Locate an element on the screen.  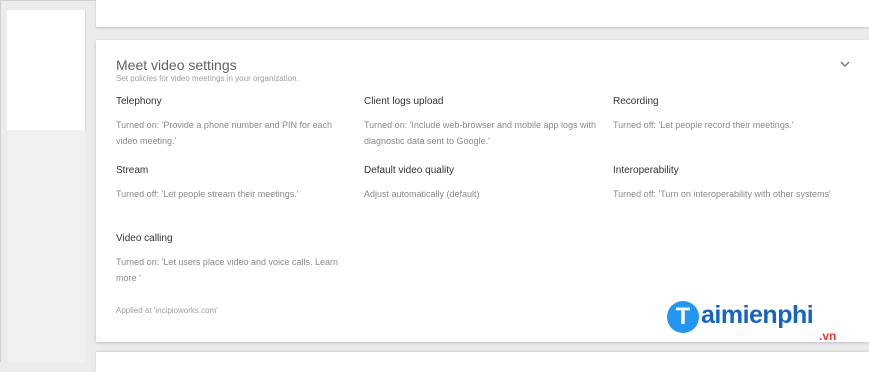
watermark-initial: T is located at coordinates (683, 317).